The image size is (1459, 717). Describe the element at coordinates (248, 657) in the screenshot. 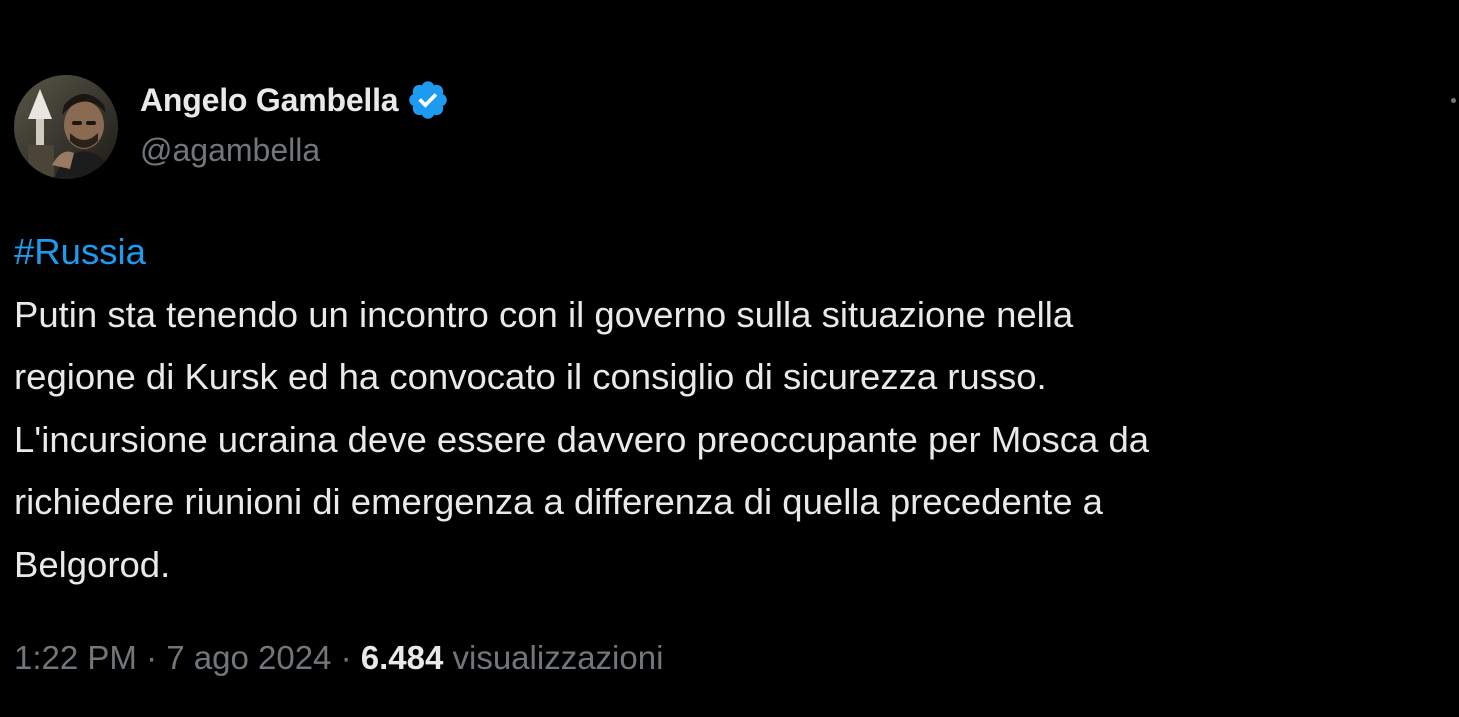

I see `tweet-date: 7 ago 2024` at that location.